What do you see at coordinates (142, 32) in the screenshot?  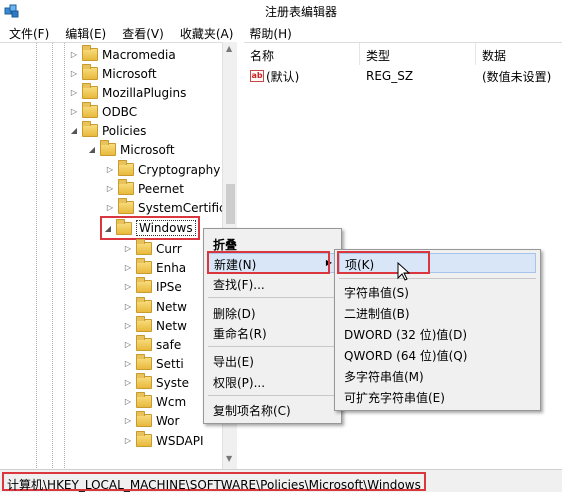 I see `menu-view: 查看(V)` at bounding box center [142, 32].